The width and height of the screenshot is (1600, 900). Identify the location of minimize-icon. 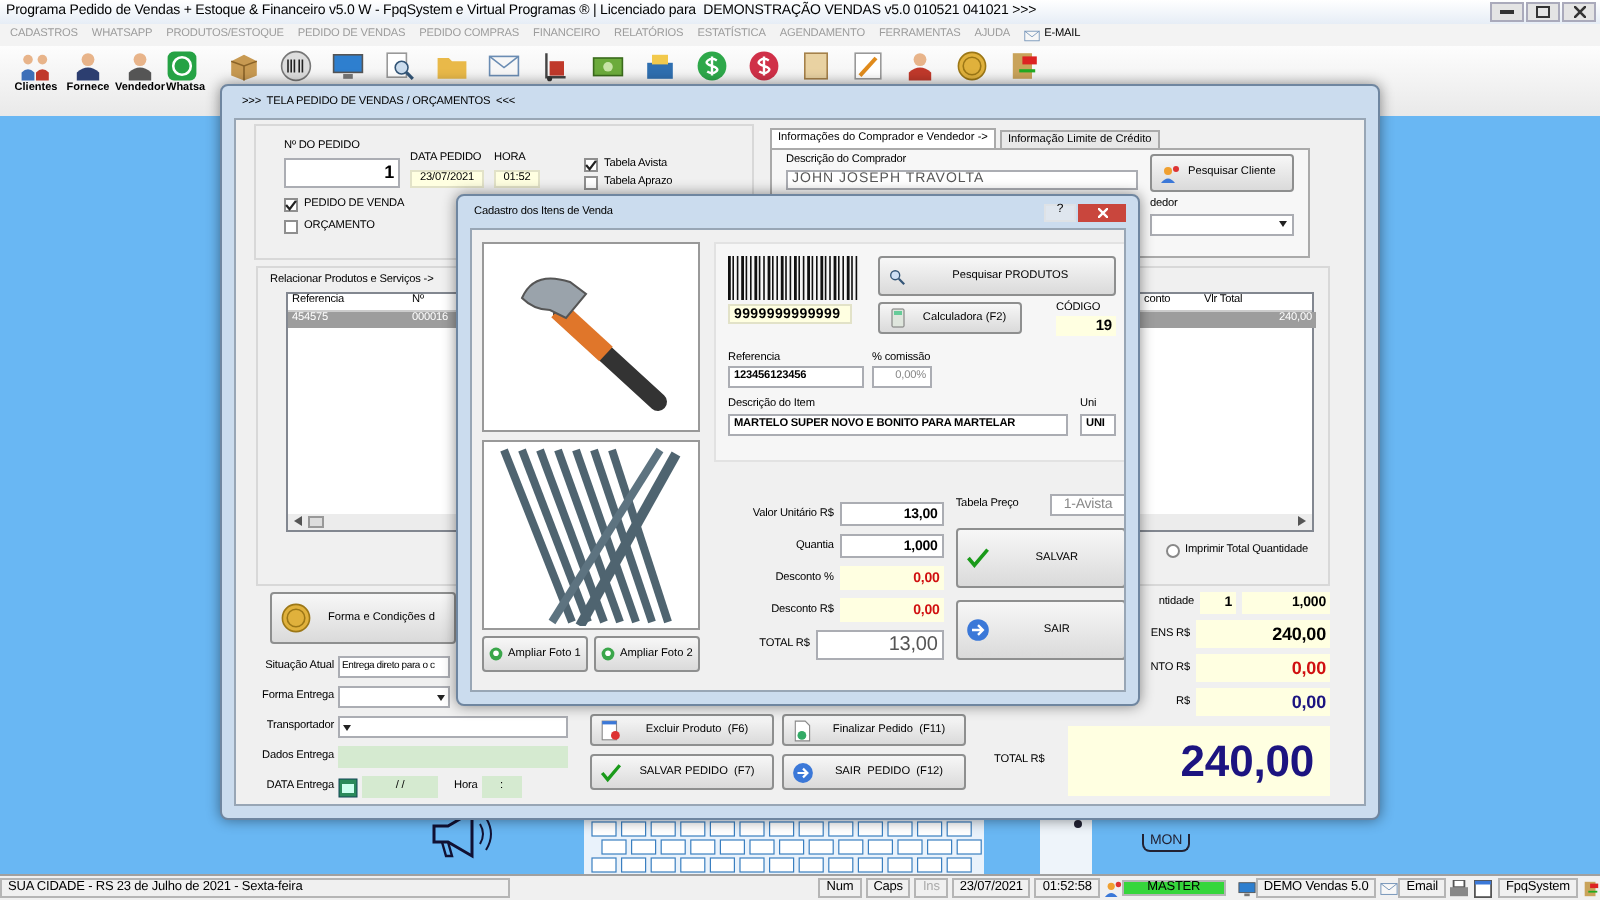
(1507, 12).